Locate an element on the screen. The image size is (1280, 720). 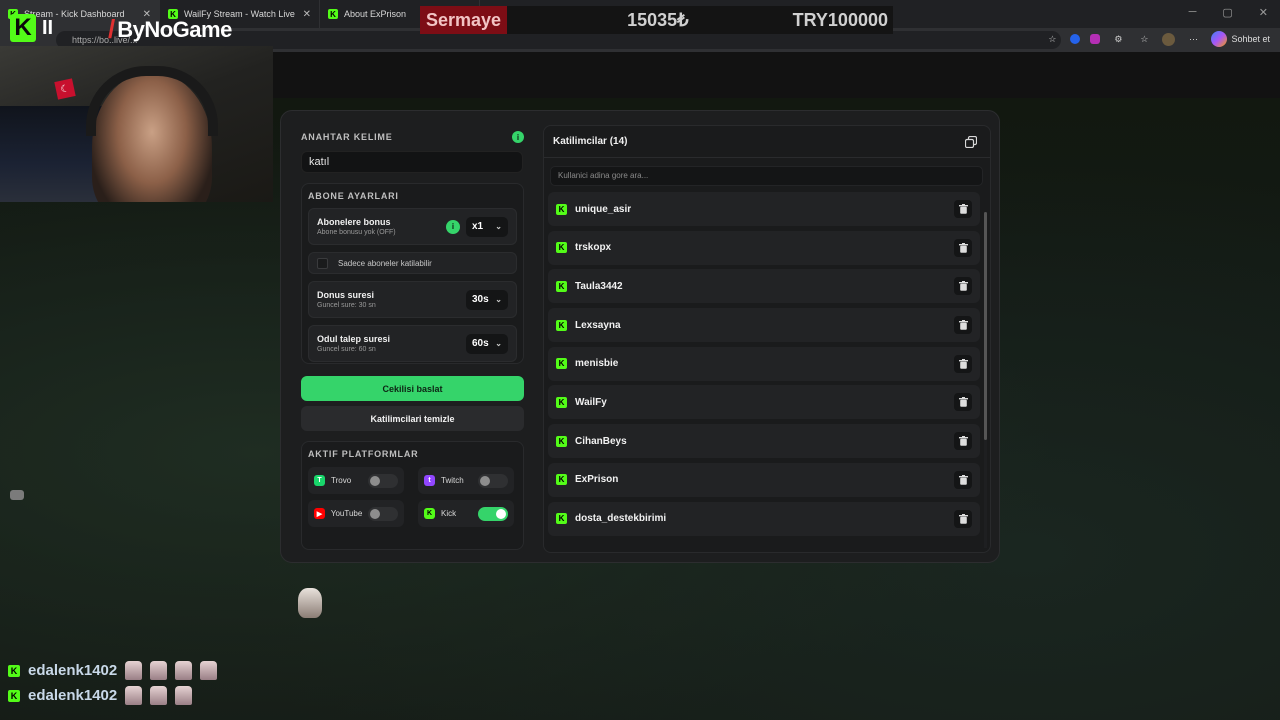
chat-overlay: K edalenk1402 K edalenk1402 is located at coordinates (113, 683).